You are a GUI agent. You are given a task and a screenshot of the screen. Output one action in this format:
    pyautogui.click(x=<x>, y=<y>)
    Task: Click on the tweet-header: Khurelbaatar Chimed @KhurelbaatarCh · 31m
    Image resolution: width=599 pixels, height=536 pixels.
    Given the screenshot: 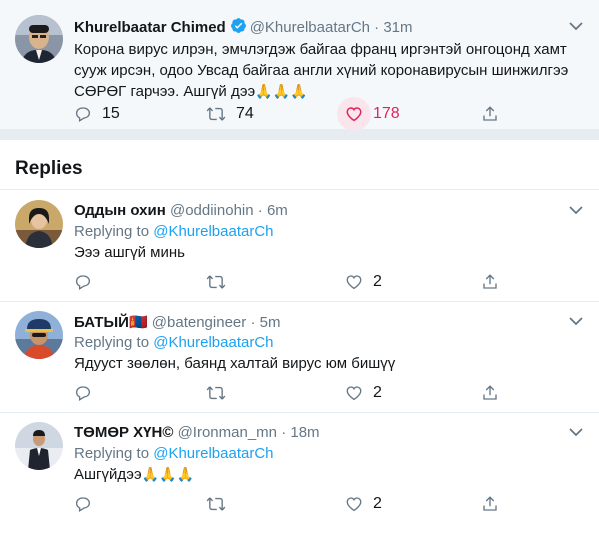 What is the action you would take?
    pyautogui.click(x=243, y=27)
    